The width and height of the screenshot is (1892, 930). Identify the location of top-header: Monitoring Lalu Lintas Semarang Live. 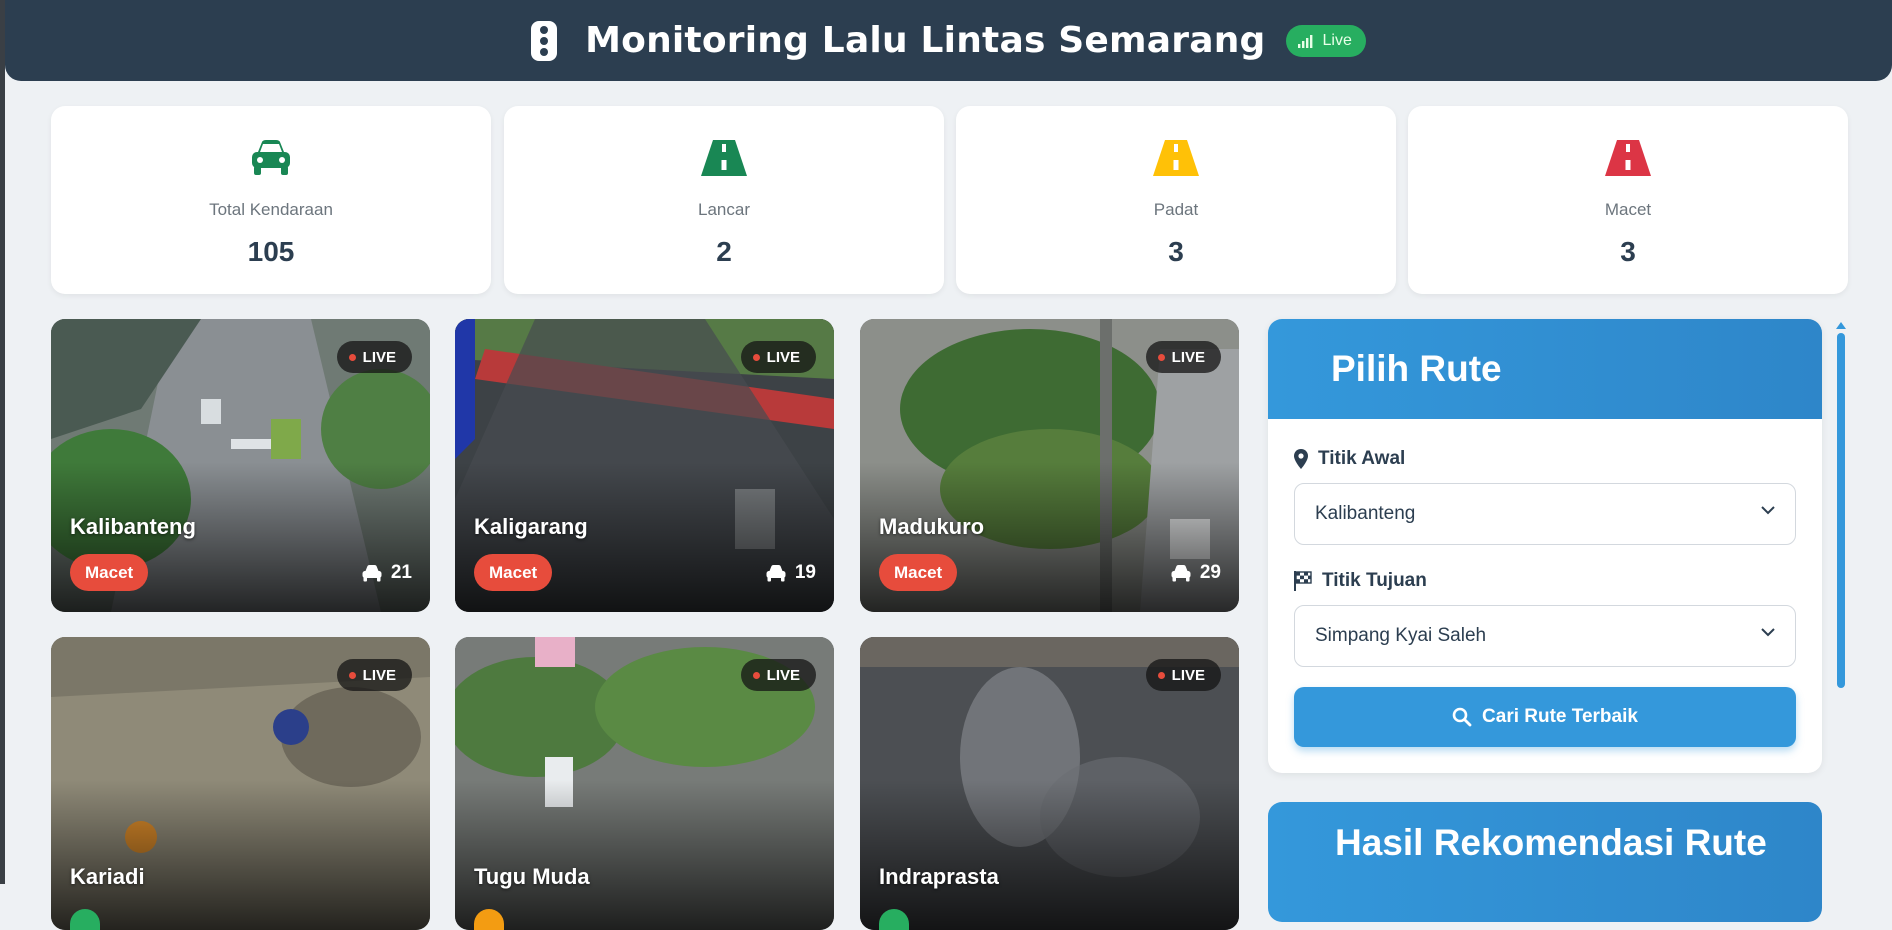
(948, 40).